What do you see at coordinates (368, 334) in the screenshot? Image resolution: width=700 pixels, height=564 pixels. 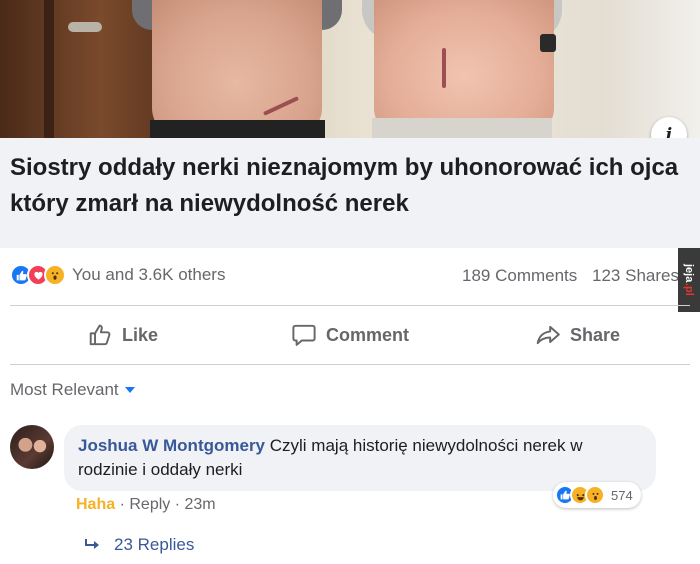 I see `comment-button-label: Comment` at bounding box center [368, 334].